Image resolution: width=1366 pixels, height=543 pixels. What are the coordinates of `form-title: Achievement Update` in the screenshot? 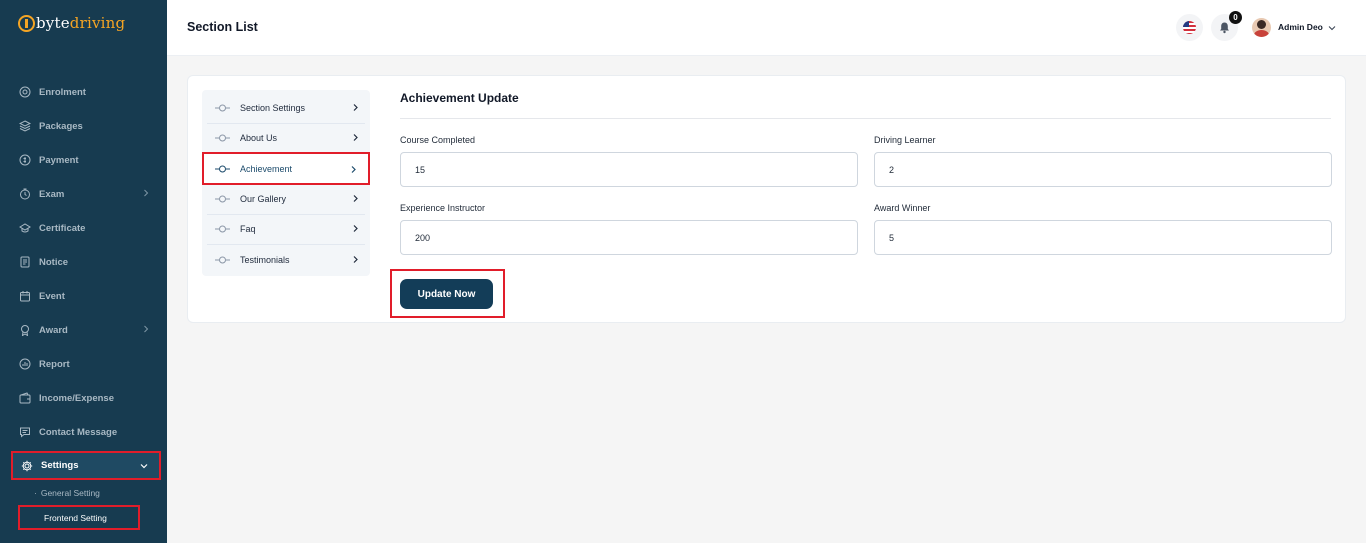 It's located at (459, 98).